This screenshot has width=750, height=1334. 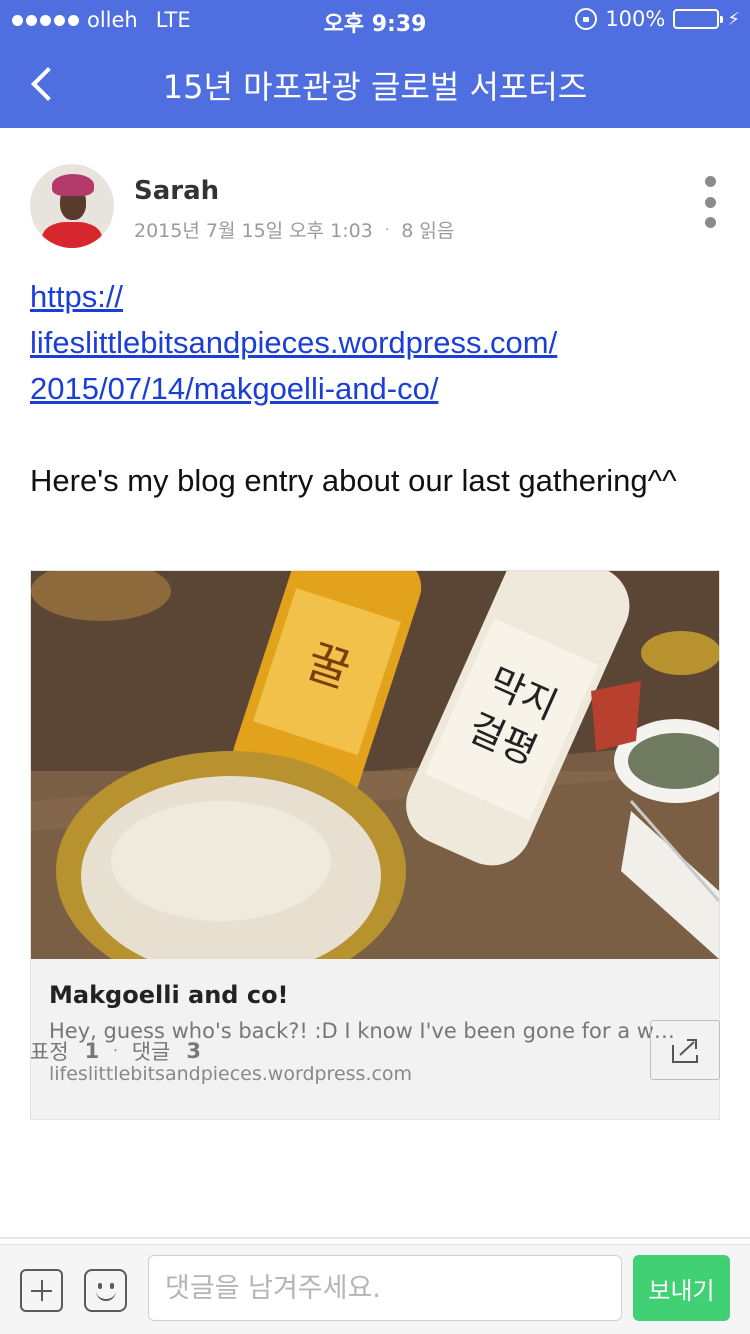 I want to click on post-stats: 표정 1 · 댓글 3, so click(x=115, y=1051).